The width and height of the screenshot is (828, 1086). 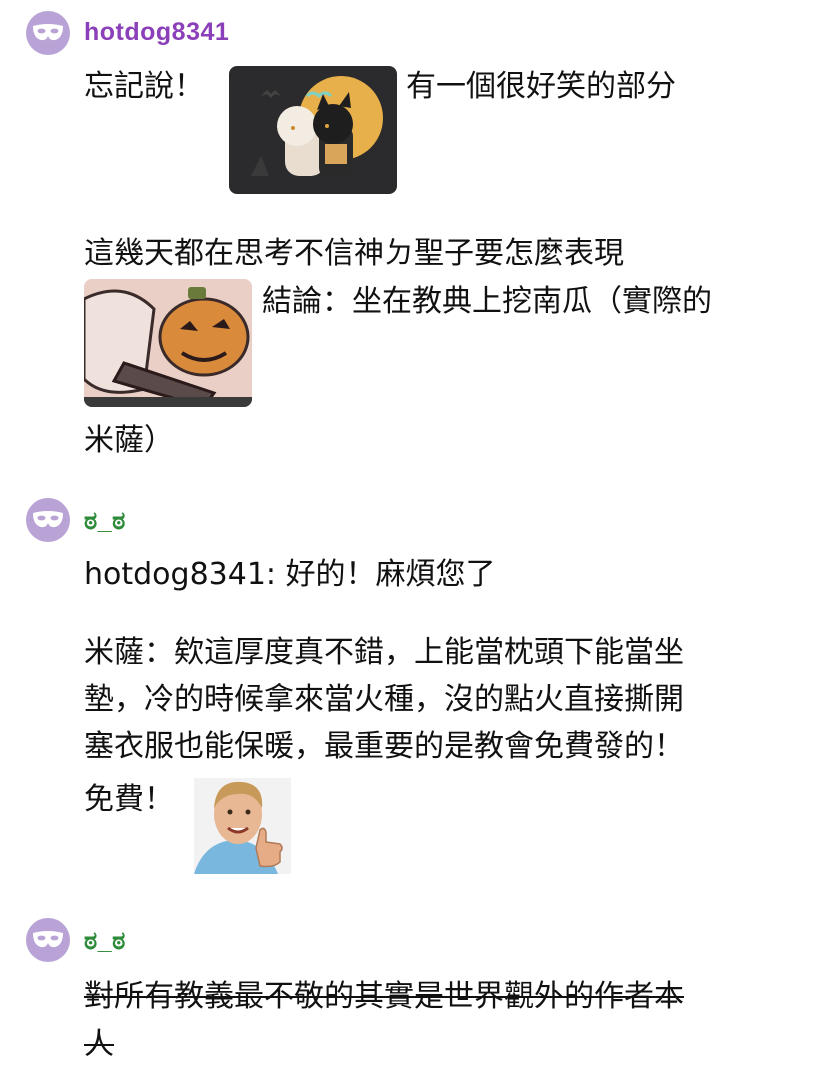 What do you see at coordinates (541, 86) in the screenshot?
I see `message-text: 有一個很好笑的部分` at bounding box center [541, 86].